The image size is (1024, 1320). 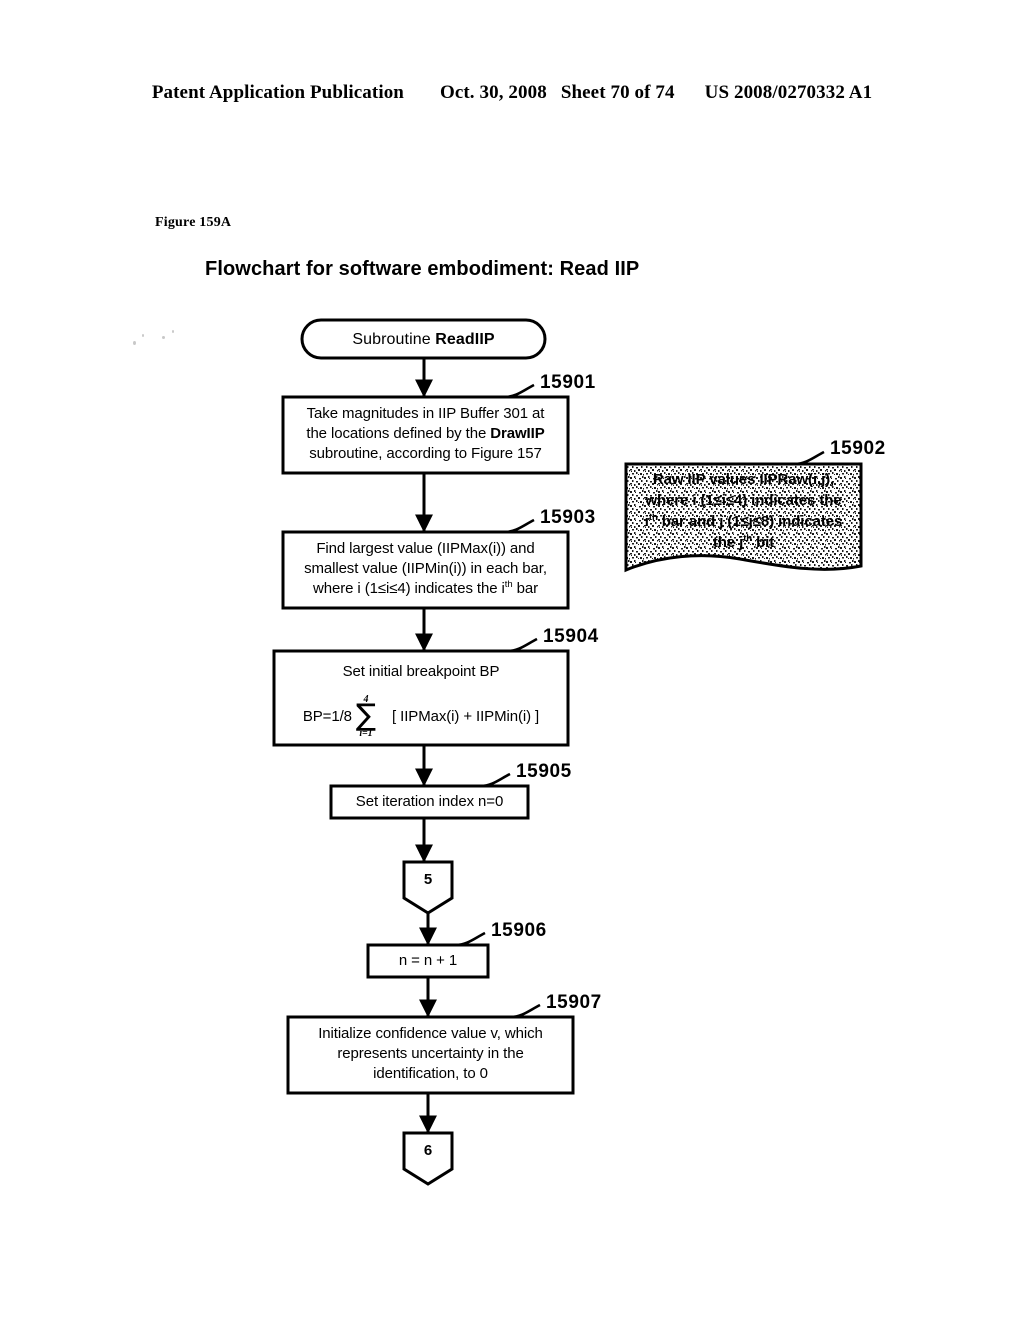 I want to click on connector-5-label: 5, so click(x=428, y=879).